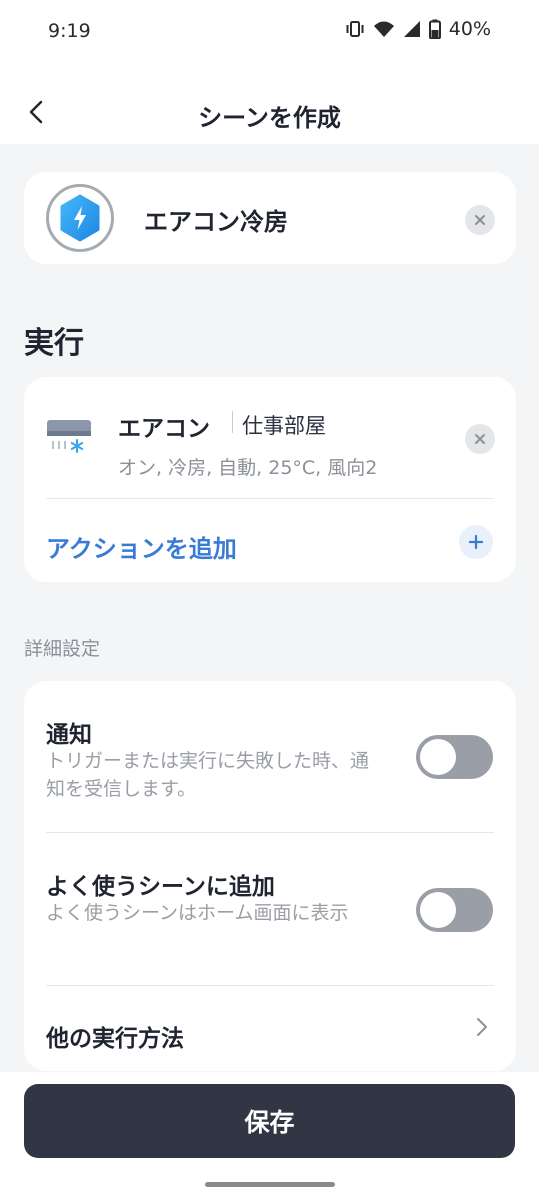  What do you see at coordinates (62, 649) in the screenshot?
I see `advanced-settings-label: 詳細設定` at bounding box center [62, 649].